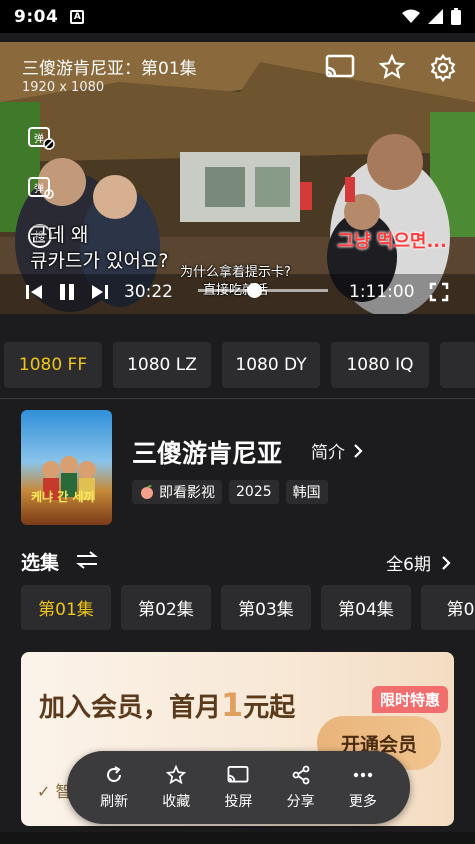 This screenshot has height=844, width=475. What do you see at coordinates (456, 16) in the screenshot?
I see `battery-icon` at bounding box center [456, 16].